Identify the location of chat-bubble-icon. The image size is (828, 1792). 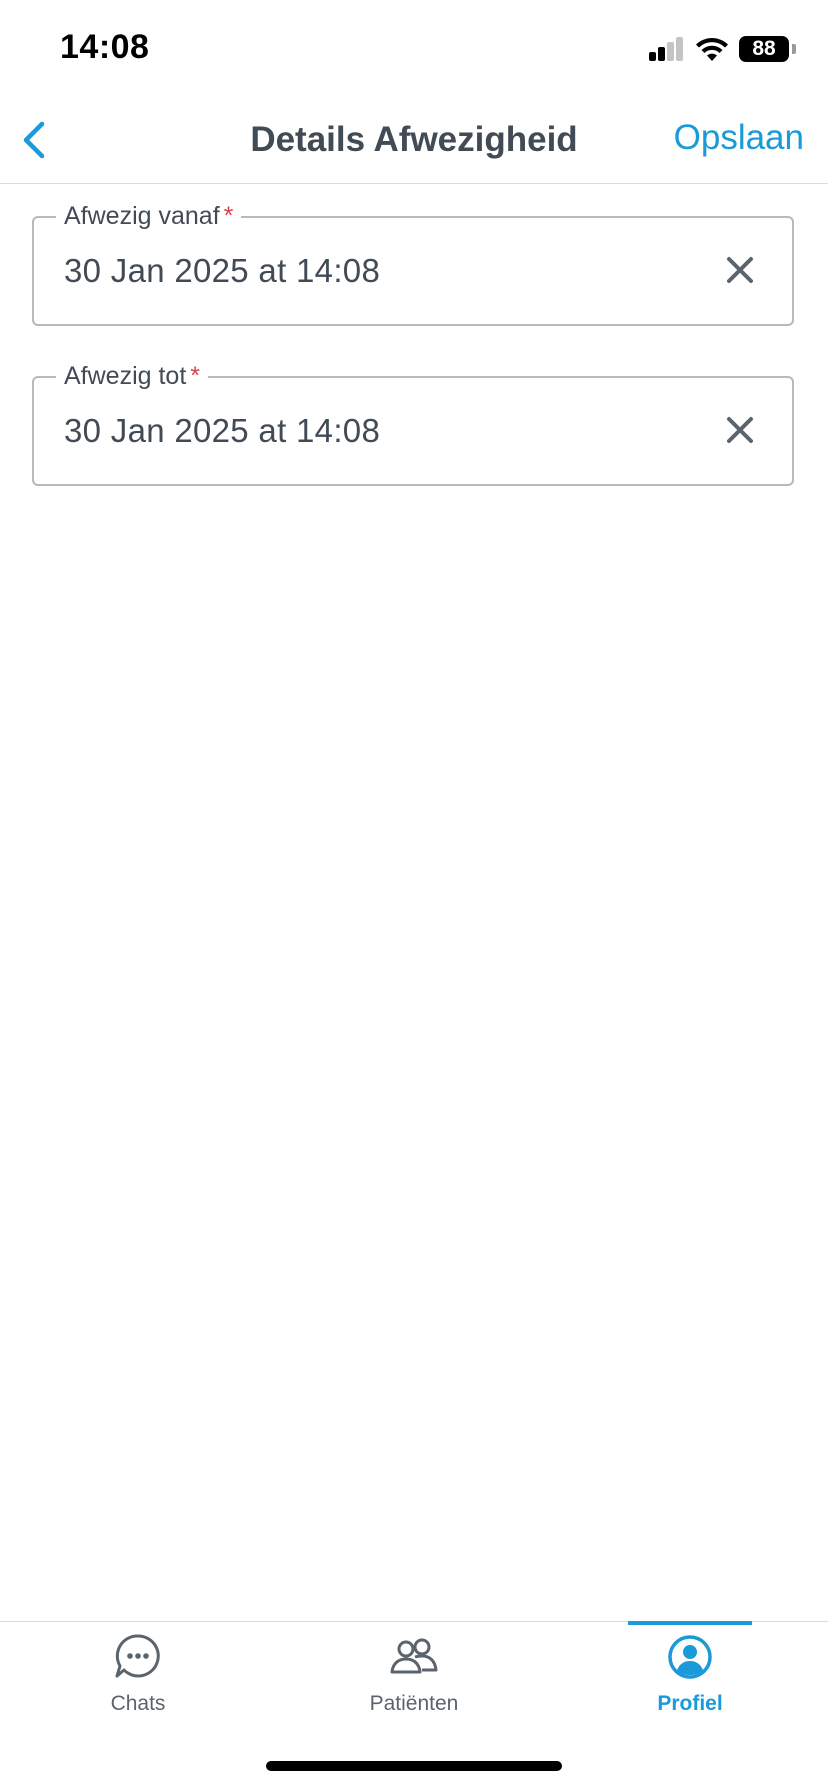
(137, 1656).